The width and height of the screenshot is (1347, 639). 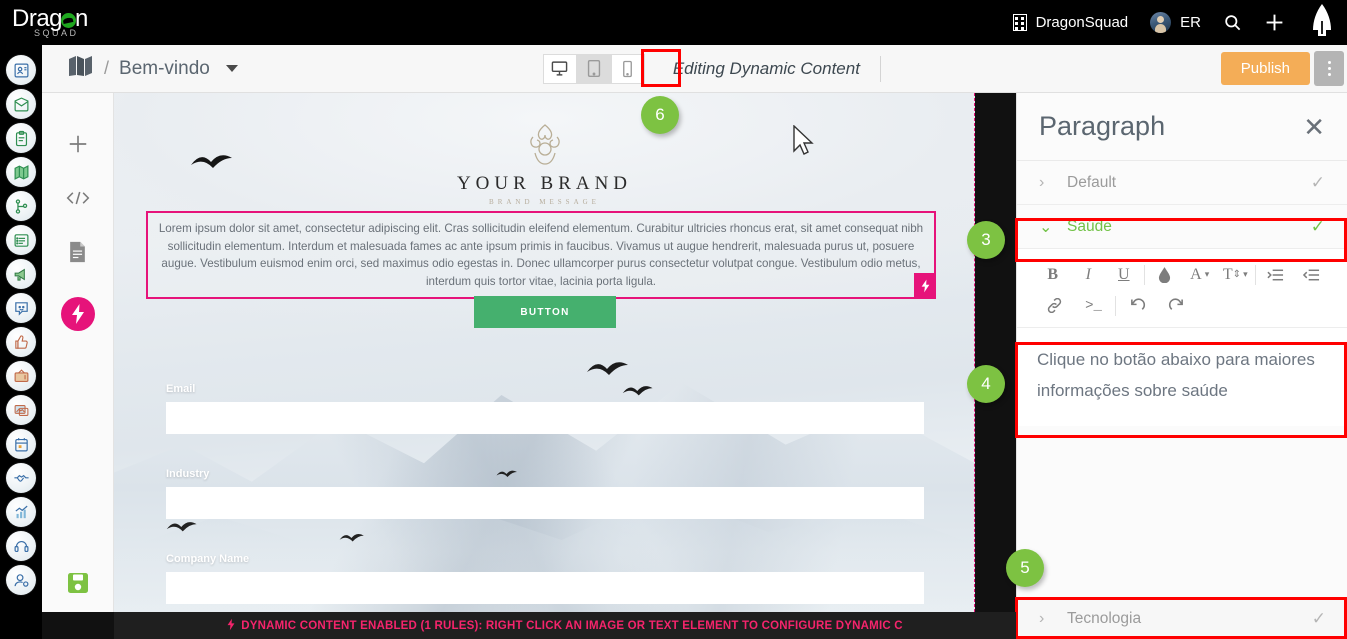 I want to click on sidebar-item-email, so click(x=21, y=104).